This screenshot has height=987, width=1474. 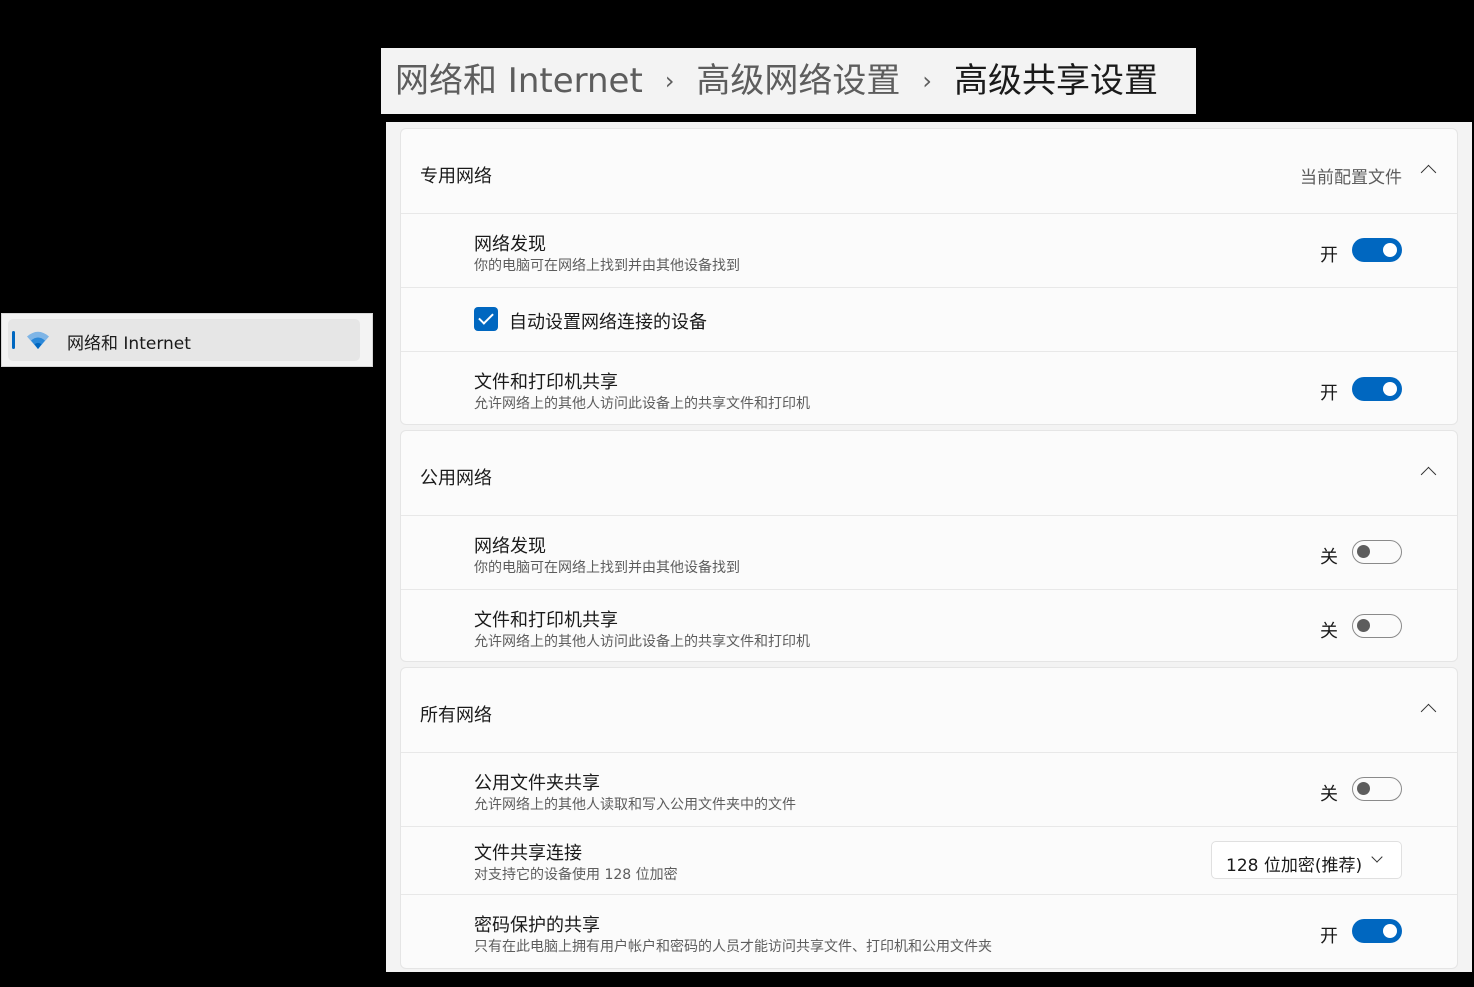 What do you see at coordinates (929, 553) in the screenshot?
I see `public-network-discovery-row: 网络发现 你的电脑可在网络上找到并由其他设备找到 关` at bounding box center [929, 553].